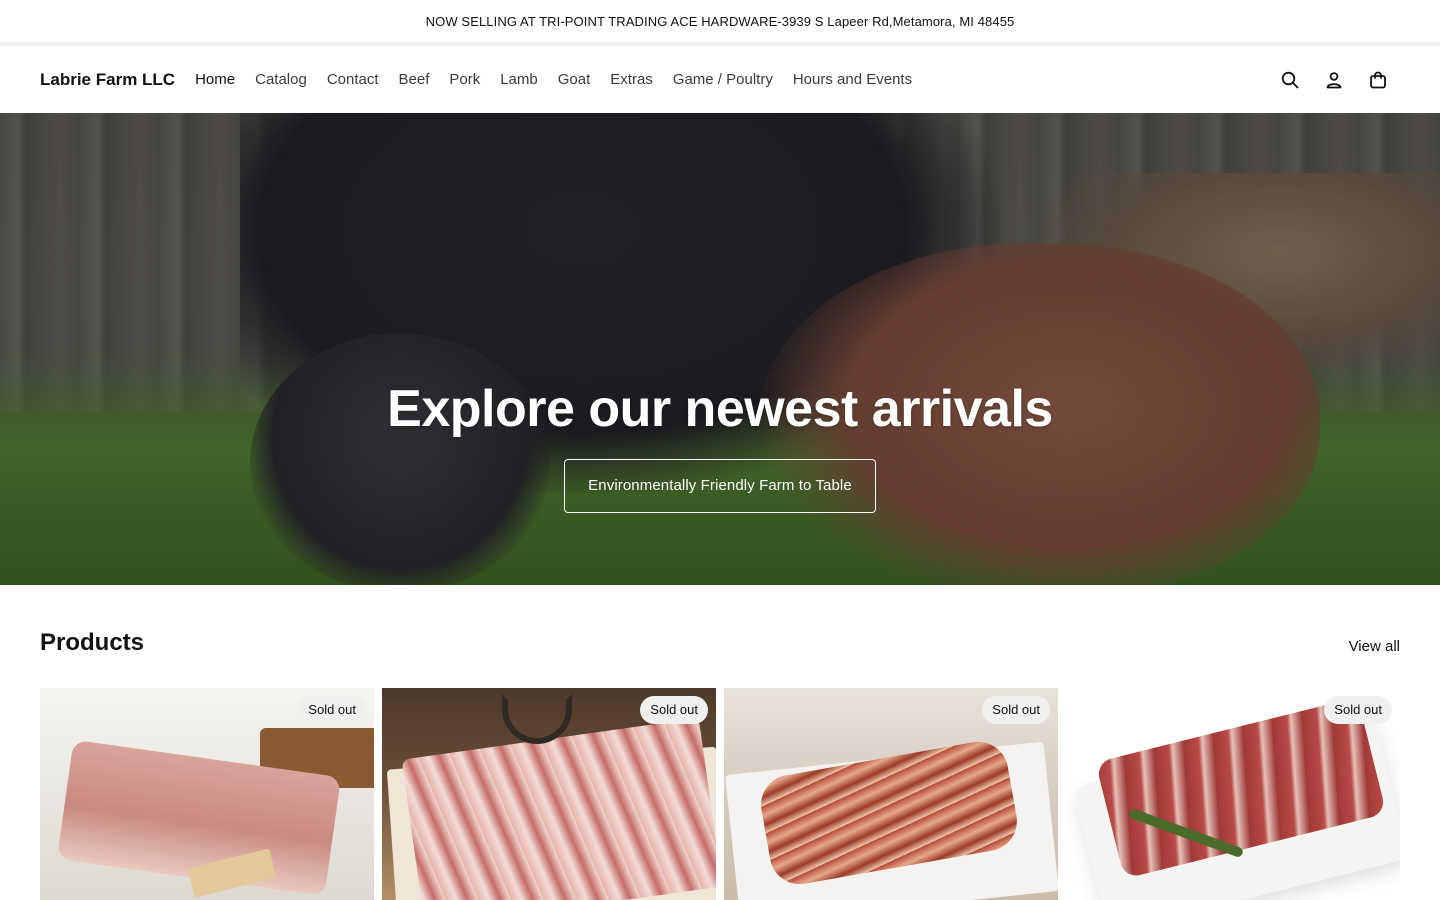  I want to click on nav-item-contact: Contact, so click(353, 79).